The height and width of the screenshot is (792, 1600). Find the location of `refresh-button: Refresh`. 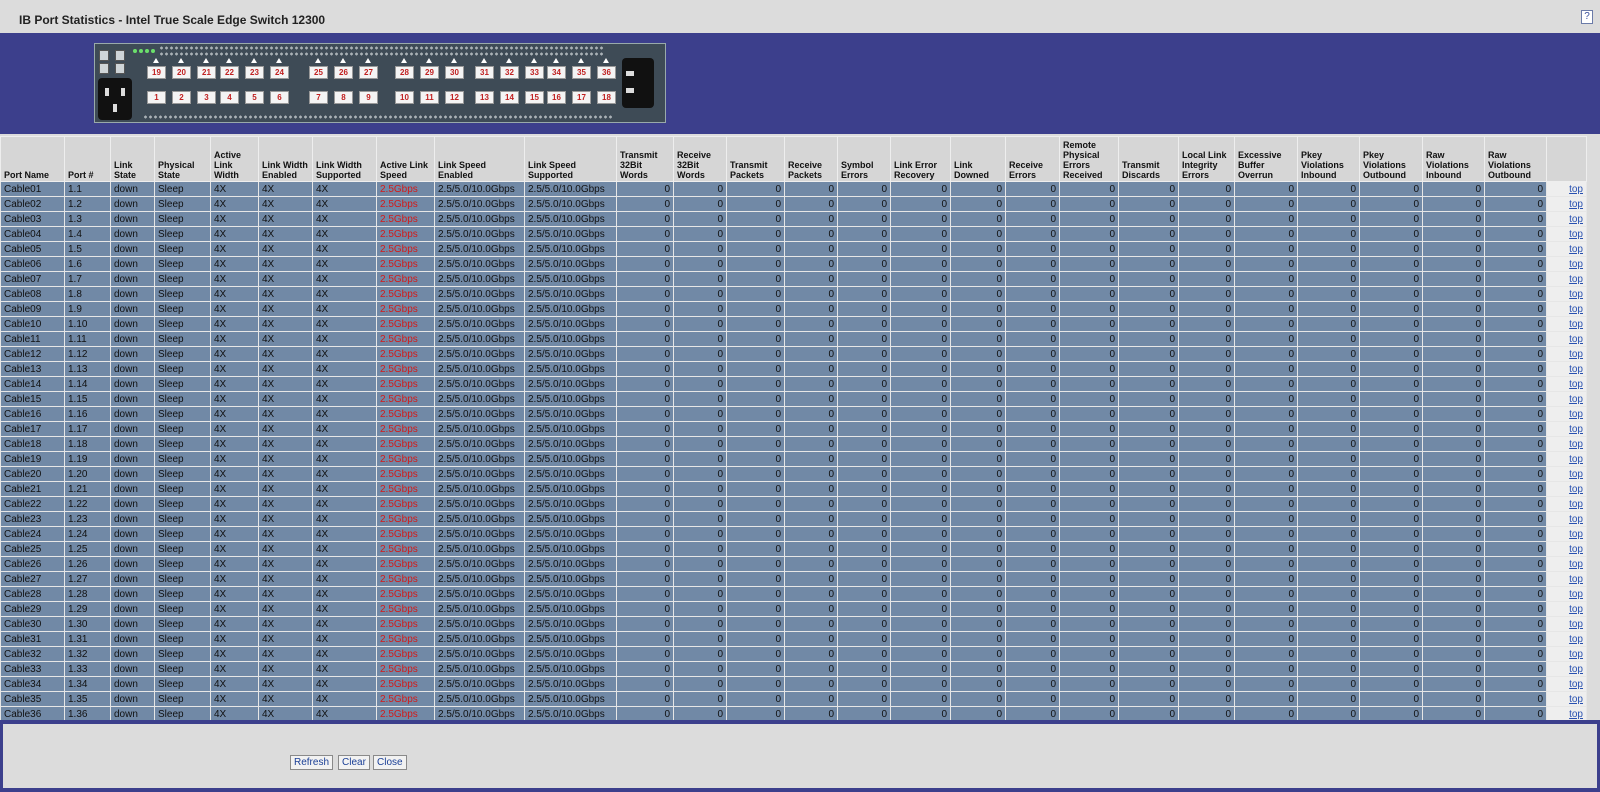

refresh-button: Refresh is located at coordinates (312, 762).